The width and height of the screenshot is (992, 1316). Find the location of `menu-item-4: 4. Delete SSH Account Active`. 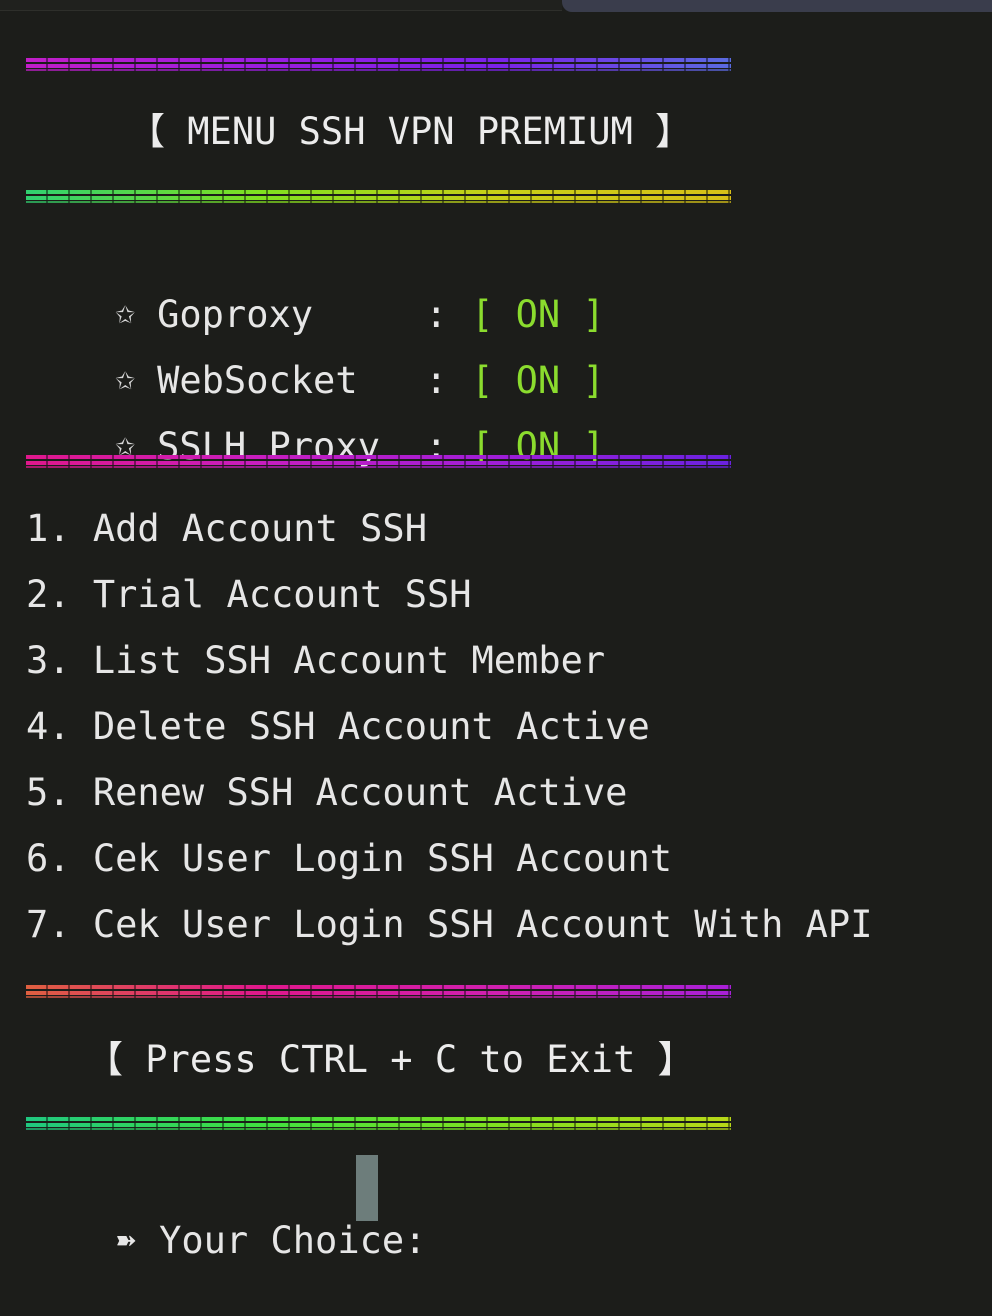

menu-item-4: 4. Delete SSH Account Active is located at coordinates (338, 726).